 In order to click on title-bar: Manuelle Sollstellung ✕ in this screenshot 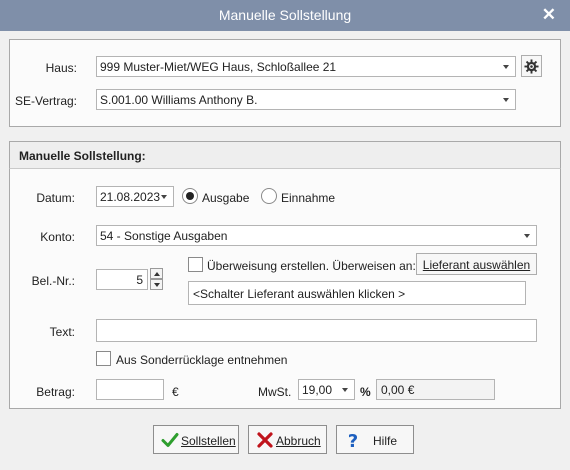, I will do `click(285, 15)`.